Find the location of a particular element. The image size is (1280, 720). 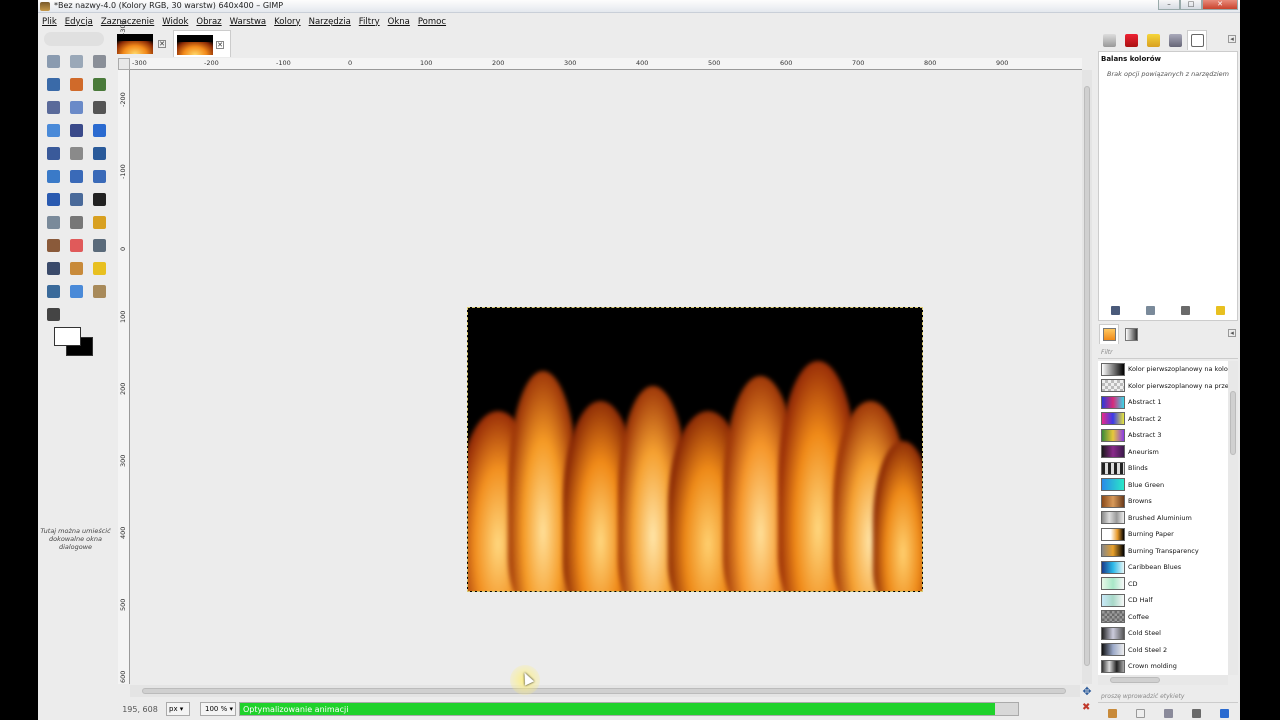

delete-gradient-icon is located at coordinates (1196, 713).